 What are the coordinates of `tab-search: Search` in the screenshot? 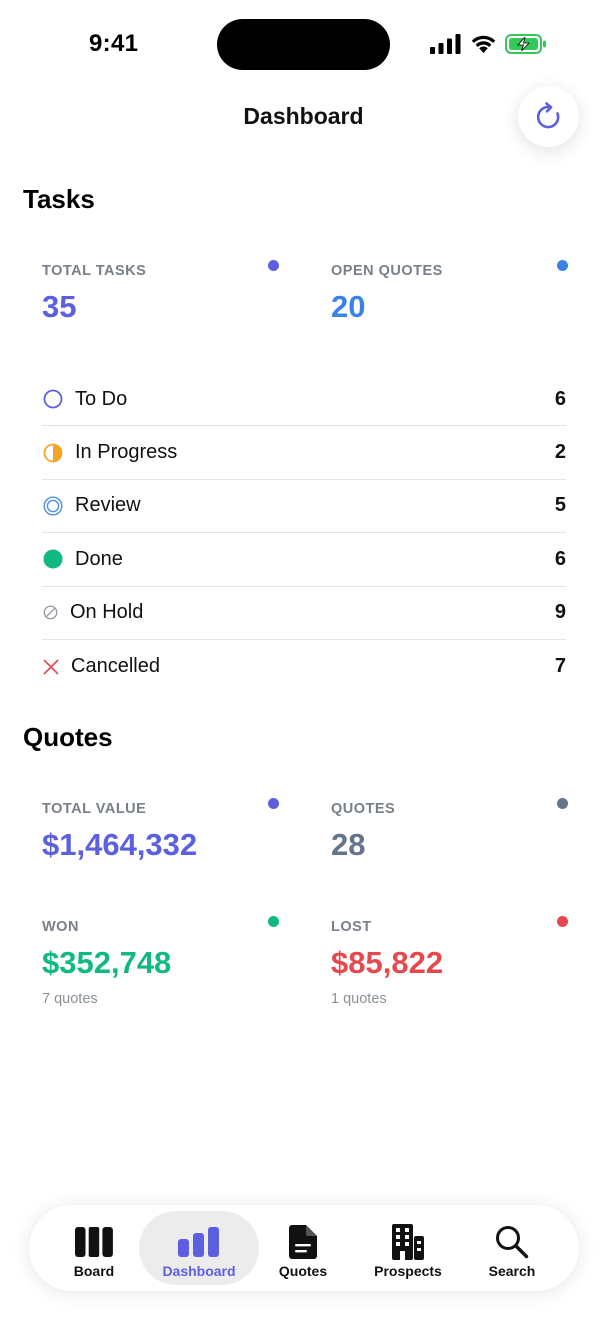 It's located at (512, 1248).